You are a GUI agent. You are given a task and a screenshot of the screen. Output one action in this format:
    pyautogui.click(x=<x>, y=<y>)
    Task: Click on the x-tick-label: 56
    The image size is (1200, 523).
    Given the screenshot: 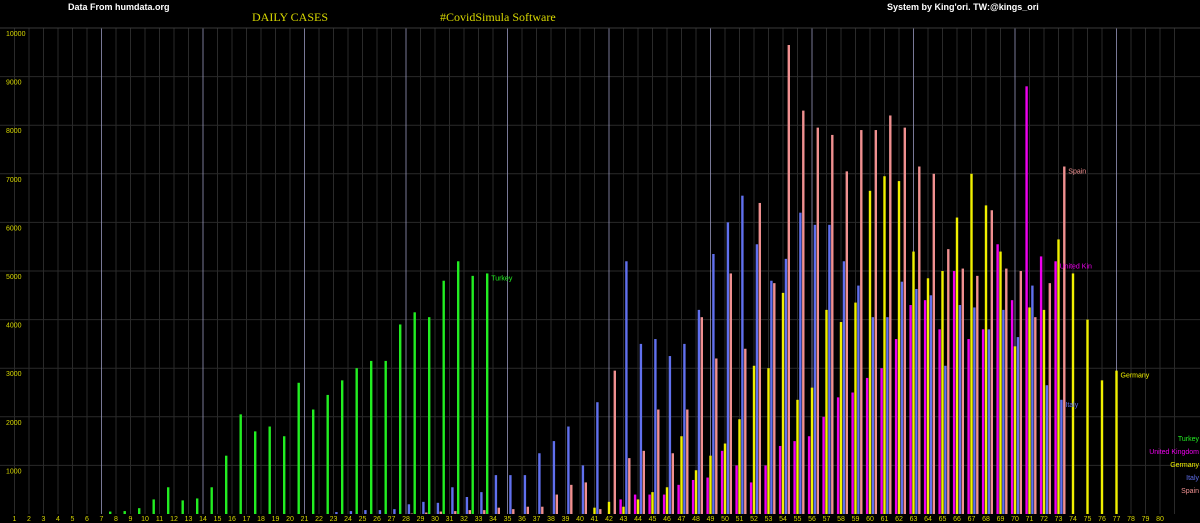 What is the action you would take?
    pyautogui.click(x=812, y=519)
    